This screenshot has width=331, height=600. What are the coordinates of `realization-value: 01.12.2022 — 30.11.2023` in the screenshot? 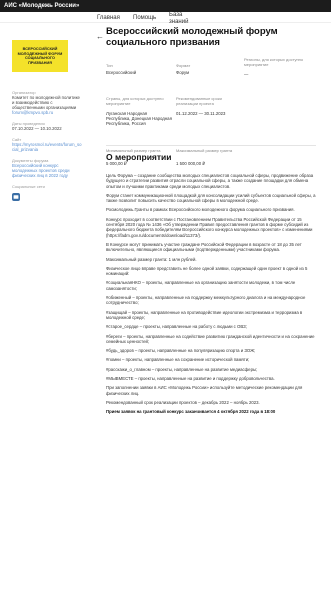 It's located at (201, 113).